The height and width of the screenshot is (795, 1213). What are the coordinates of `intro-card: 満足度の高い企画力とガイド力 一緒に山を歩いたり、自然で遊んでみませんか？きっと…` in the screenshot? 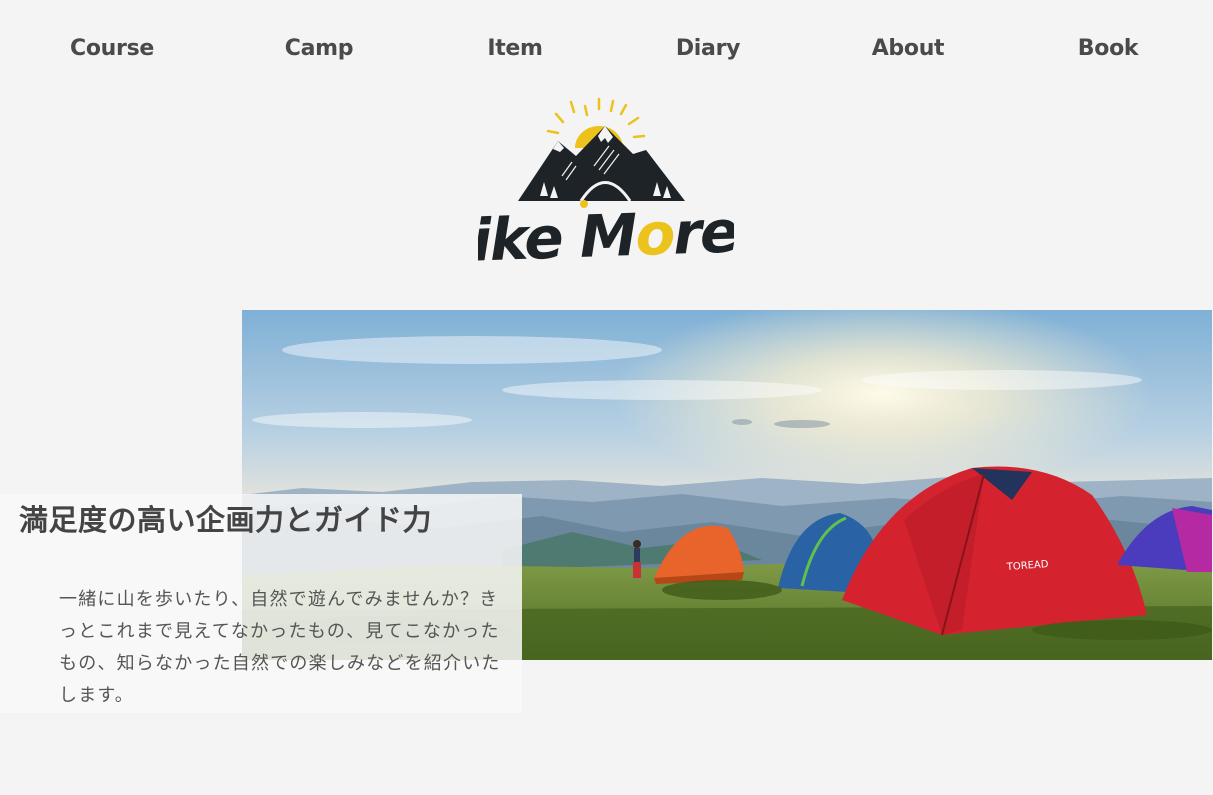 It's located at (261, 603).